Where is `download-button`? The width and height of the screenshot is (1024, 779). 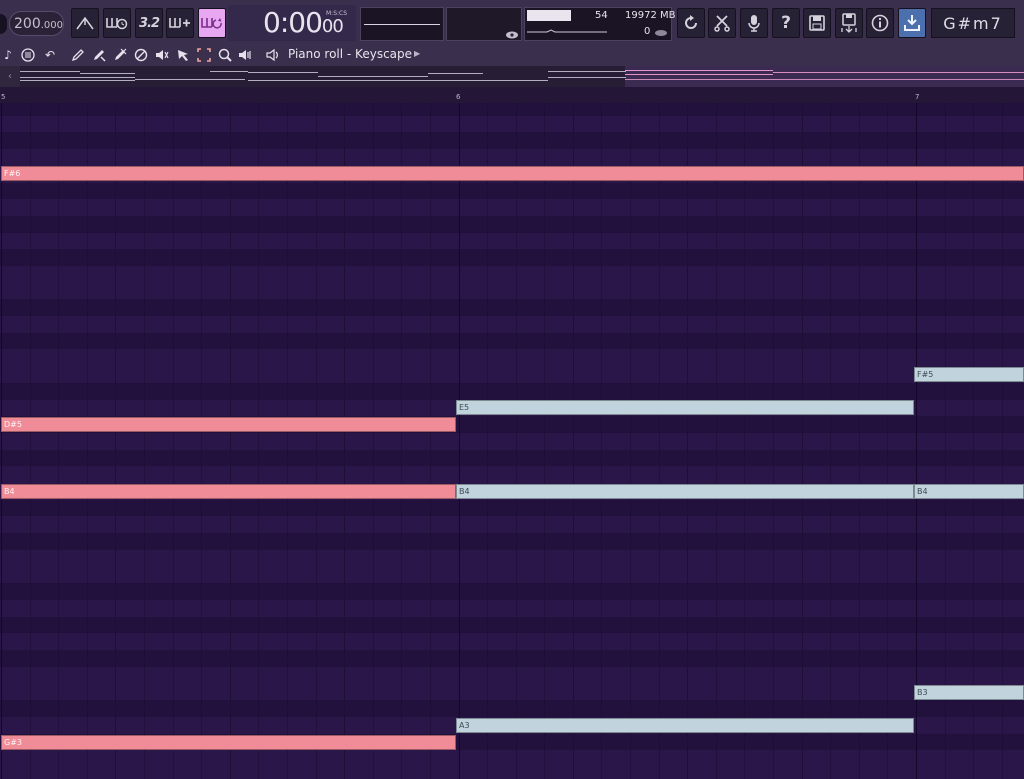
download-button is located at coordinates (912, 23).